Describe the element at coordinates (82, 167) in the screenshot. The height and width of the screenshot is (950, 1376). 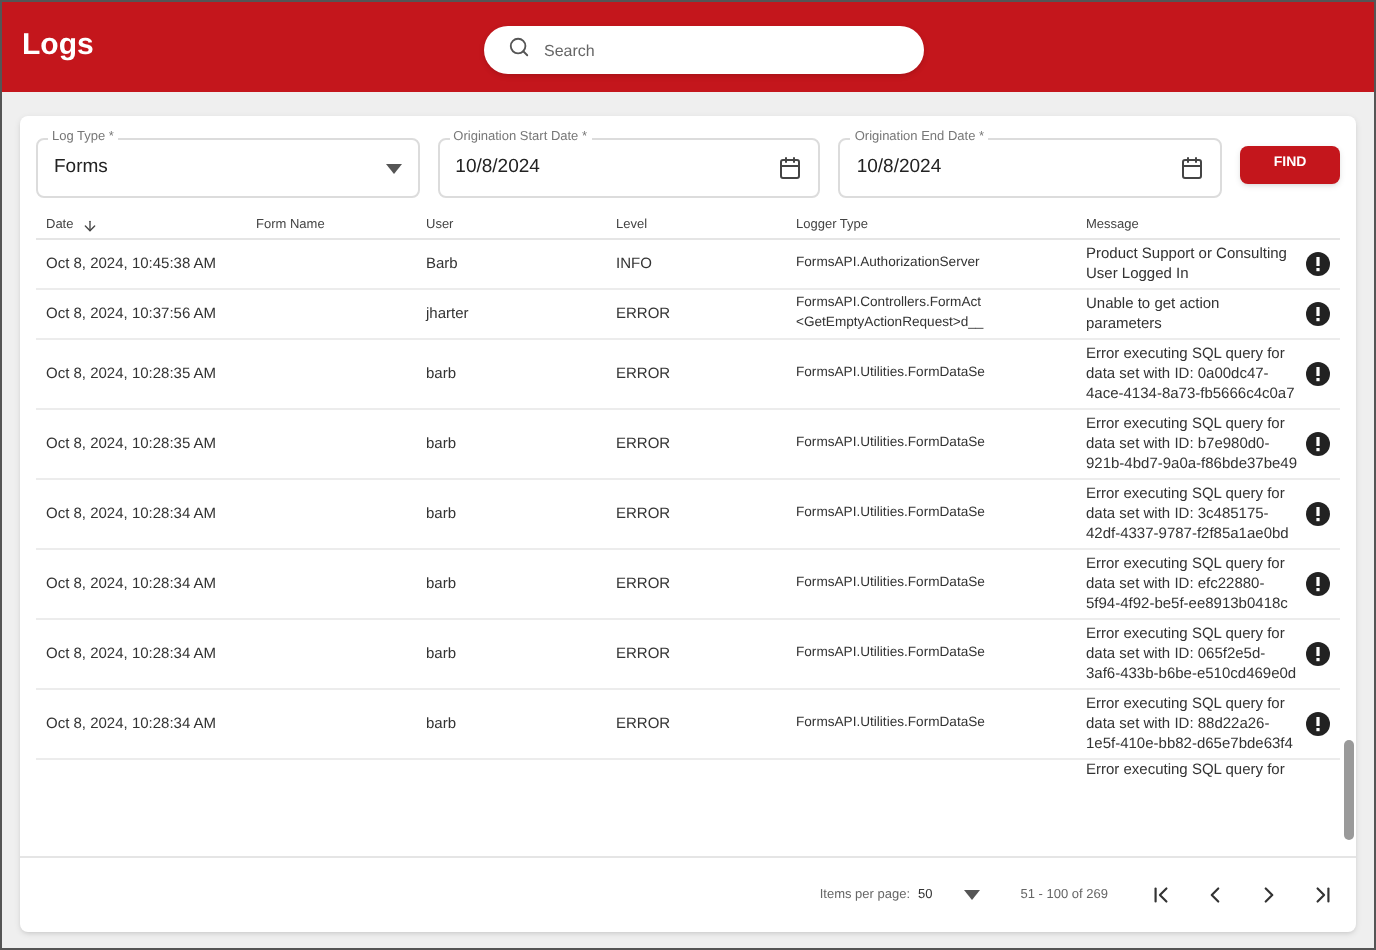
I see `field-value: Forms` at that location.